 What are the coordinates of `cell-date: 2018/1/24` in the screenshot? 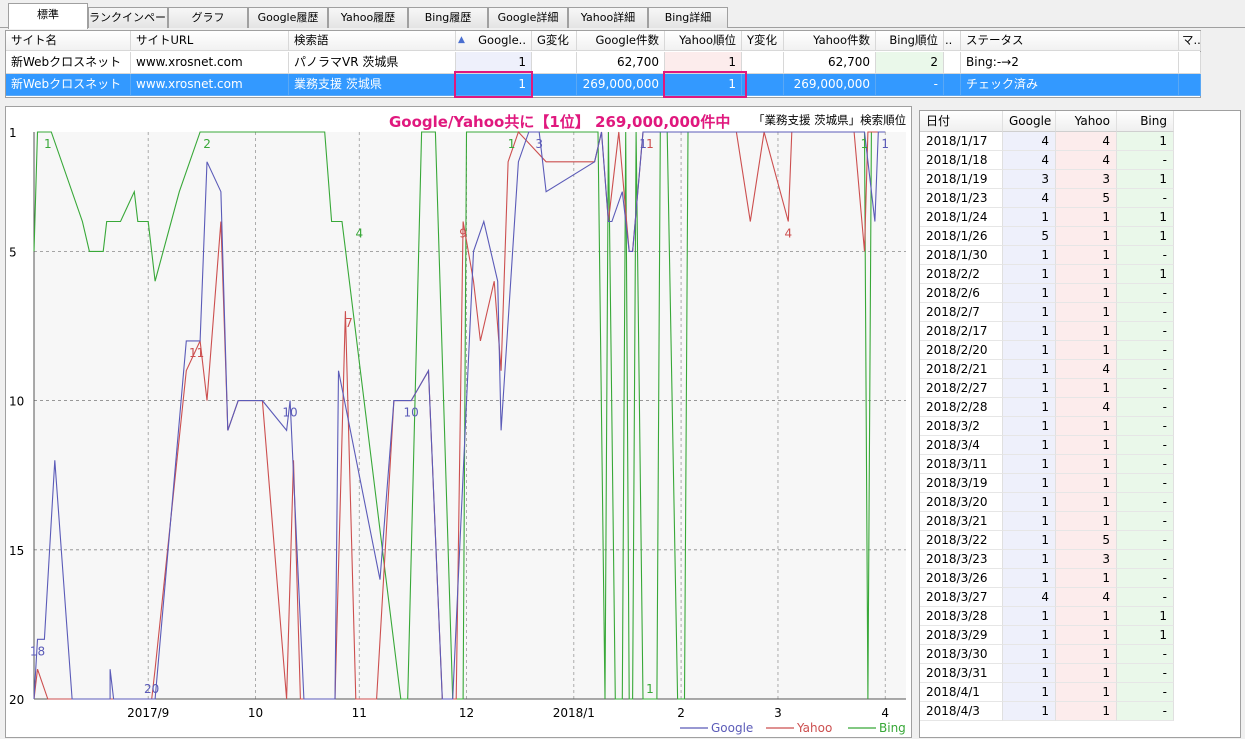 It's located at (961, 217).